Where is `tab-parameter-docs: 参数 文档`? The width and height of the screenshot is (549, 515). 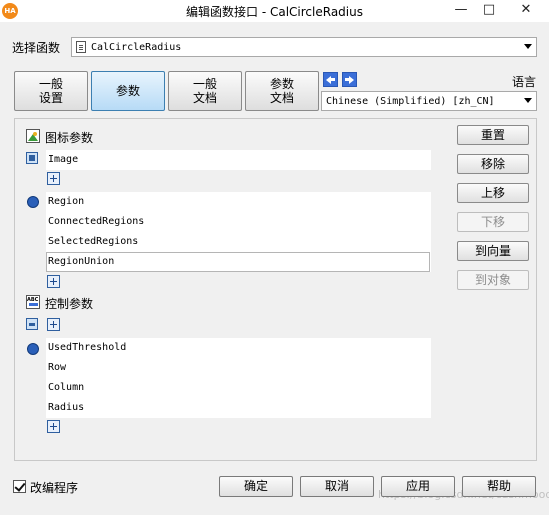
tab-parameter-docs: 参数 文档 is located at coordinates (282, 91).